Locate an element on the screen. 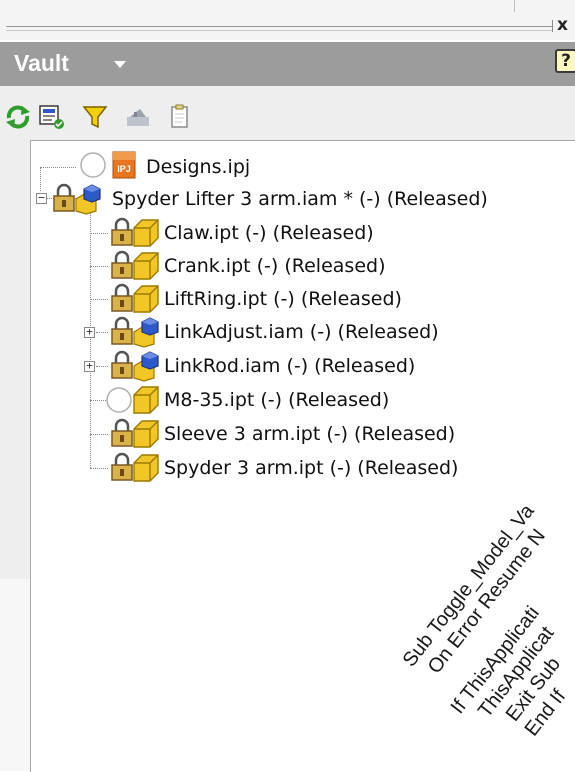 This screenshot has height=772, width=575. clipboard-icon is located at coordinates (180, 117).